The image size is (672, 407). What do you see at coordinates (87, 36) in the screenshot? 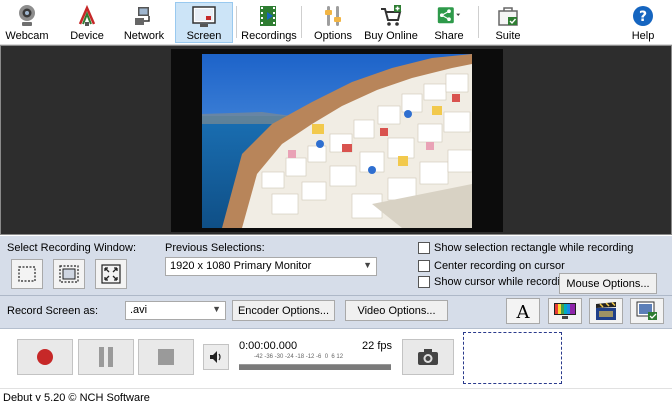
I see `toolbar-device-label: Device` at bounding box center [87, 36].